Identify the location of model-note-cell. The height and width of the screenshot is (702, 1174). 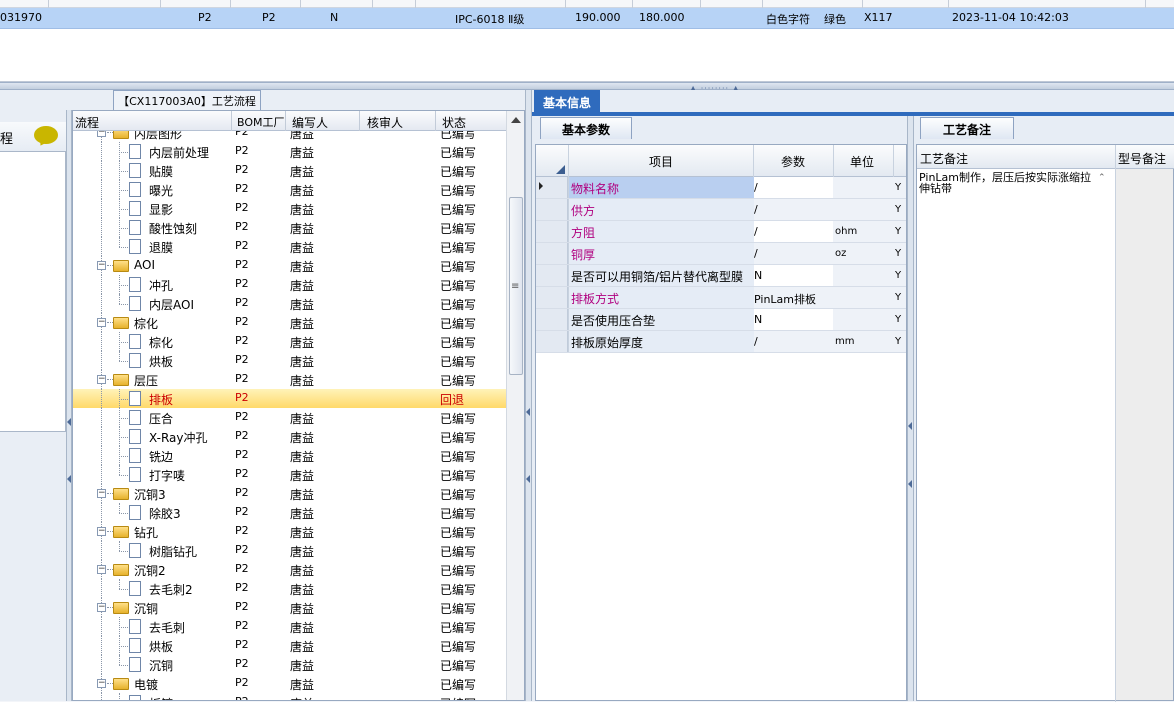
(1144, 434).